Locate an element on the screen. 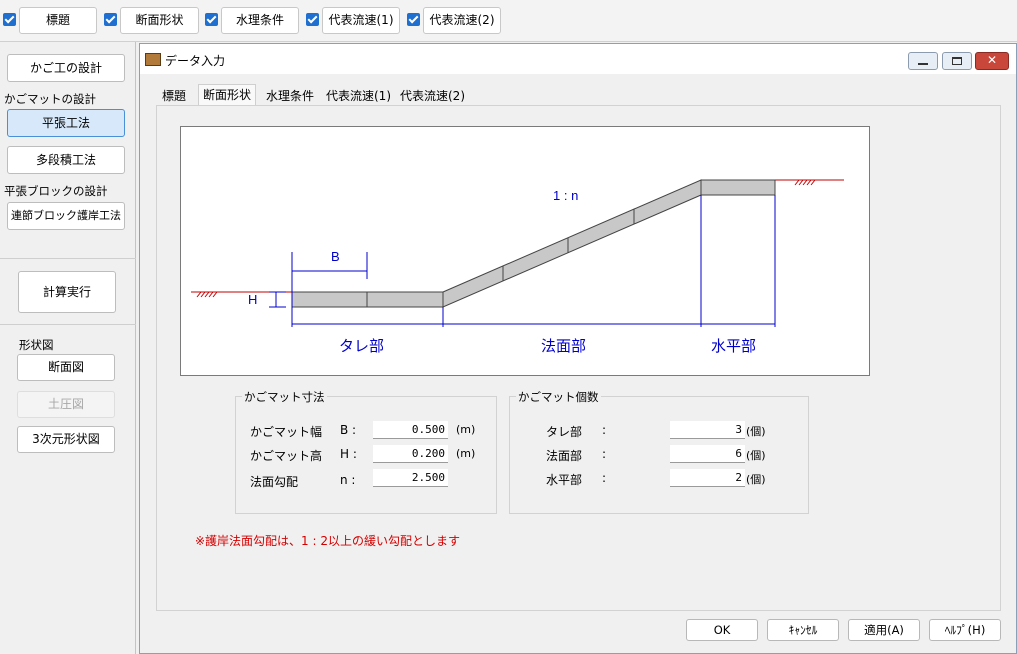  cancel-button: ｷｬﾝｾﾙ is located at coordinates (803, 630).